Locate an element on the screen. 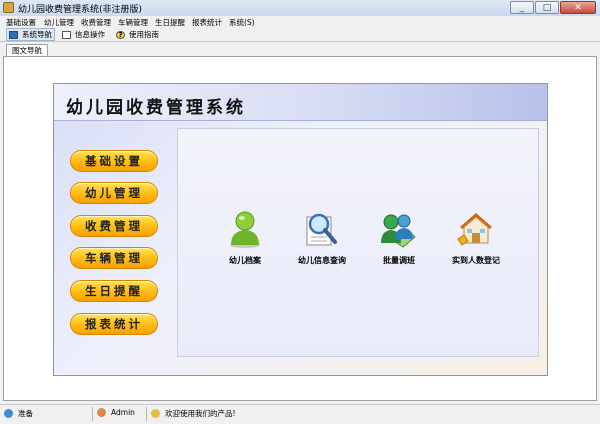 This screenshot has width=600, height=424. status-welcome: 欢迎使用我们的产品! is located at coordinates (193, 413).